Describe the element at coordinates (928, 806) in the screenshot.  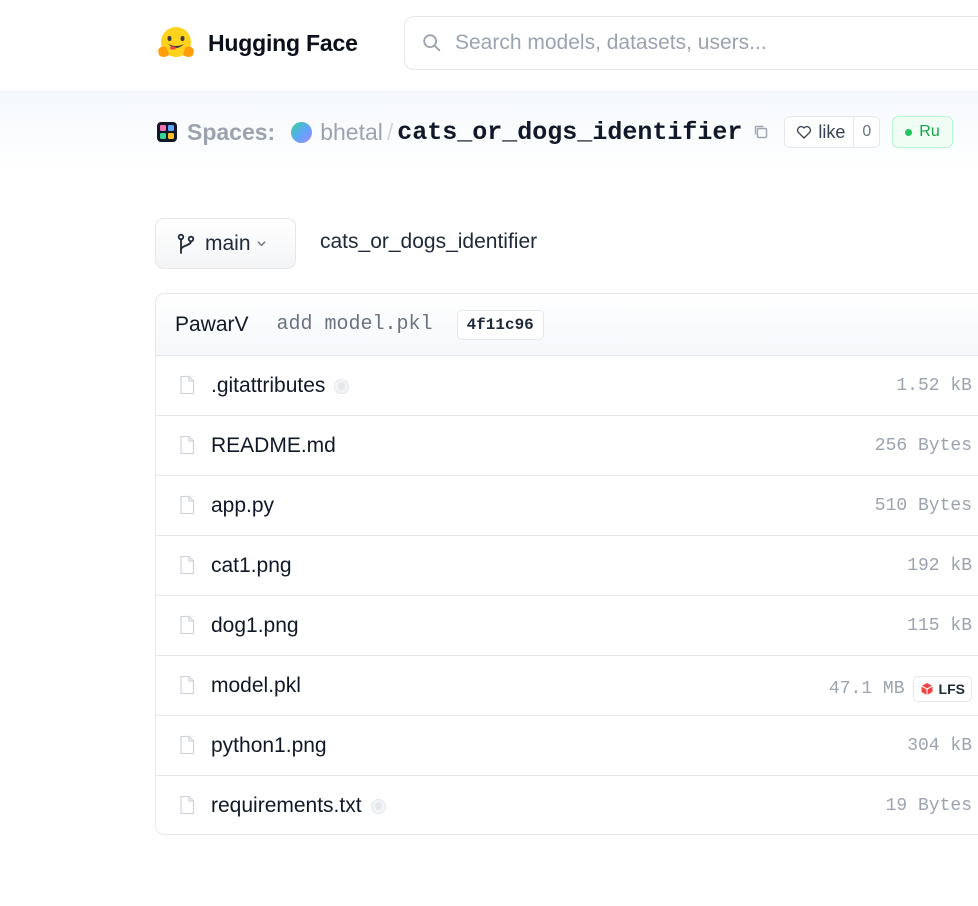
I see `file-size: 19 Bytes` at that location.